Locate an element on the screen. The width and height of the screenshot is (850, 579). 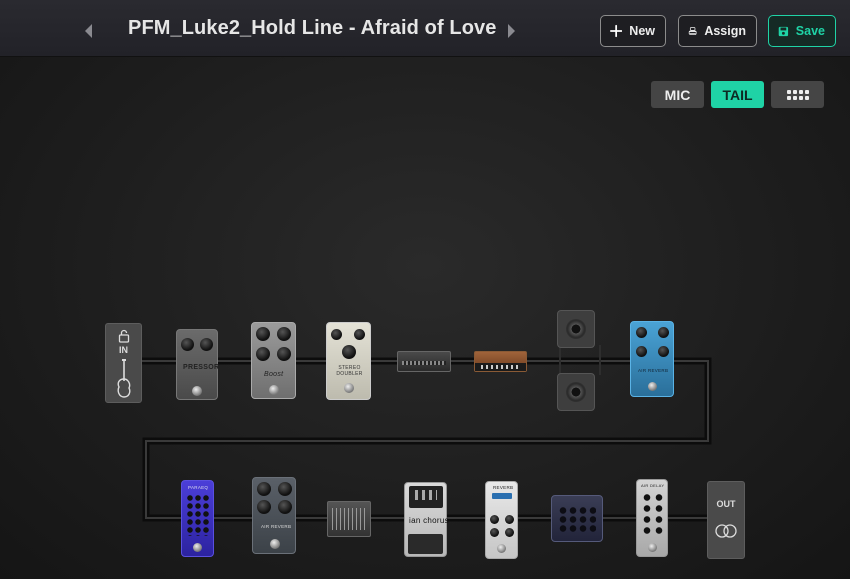
cab-2-block is located at coordinates (576, 392).